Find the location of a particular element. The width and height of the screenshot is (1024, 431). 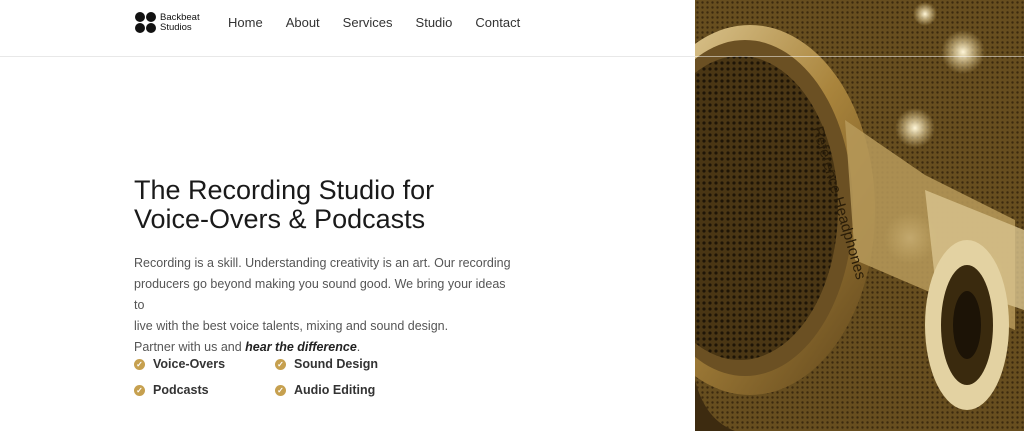

brand-name-line2: Studios is located at coordinates (176, 27).